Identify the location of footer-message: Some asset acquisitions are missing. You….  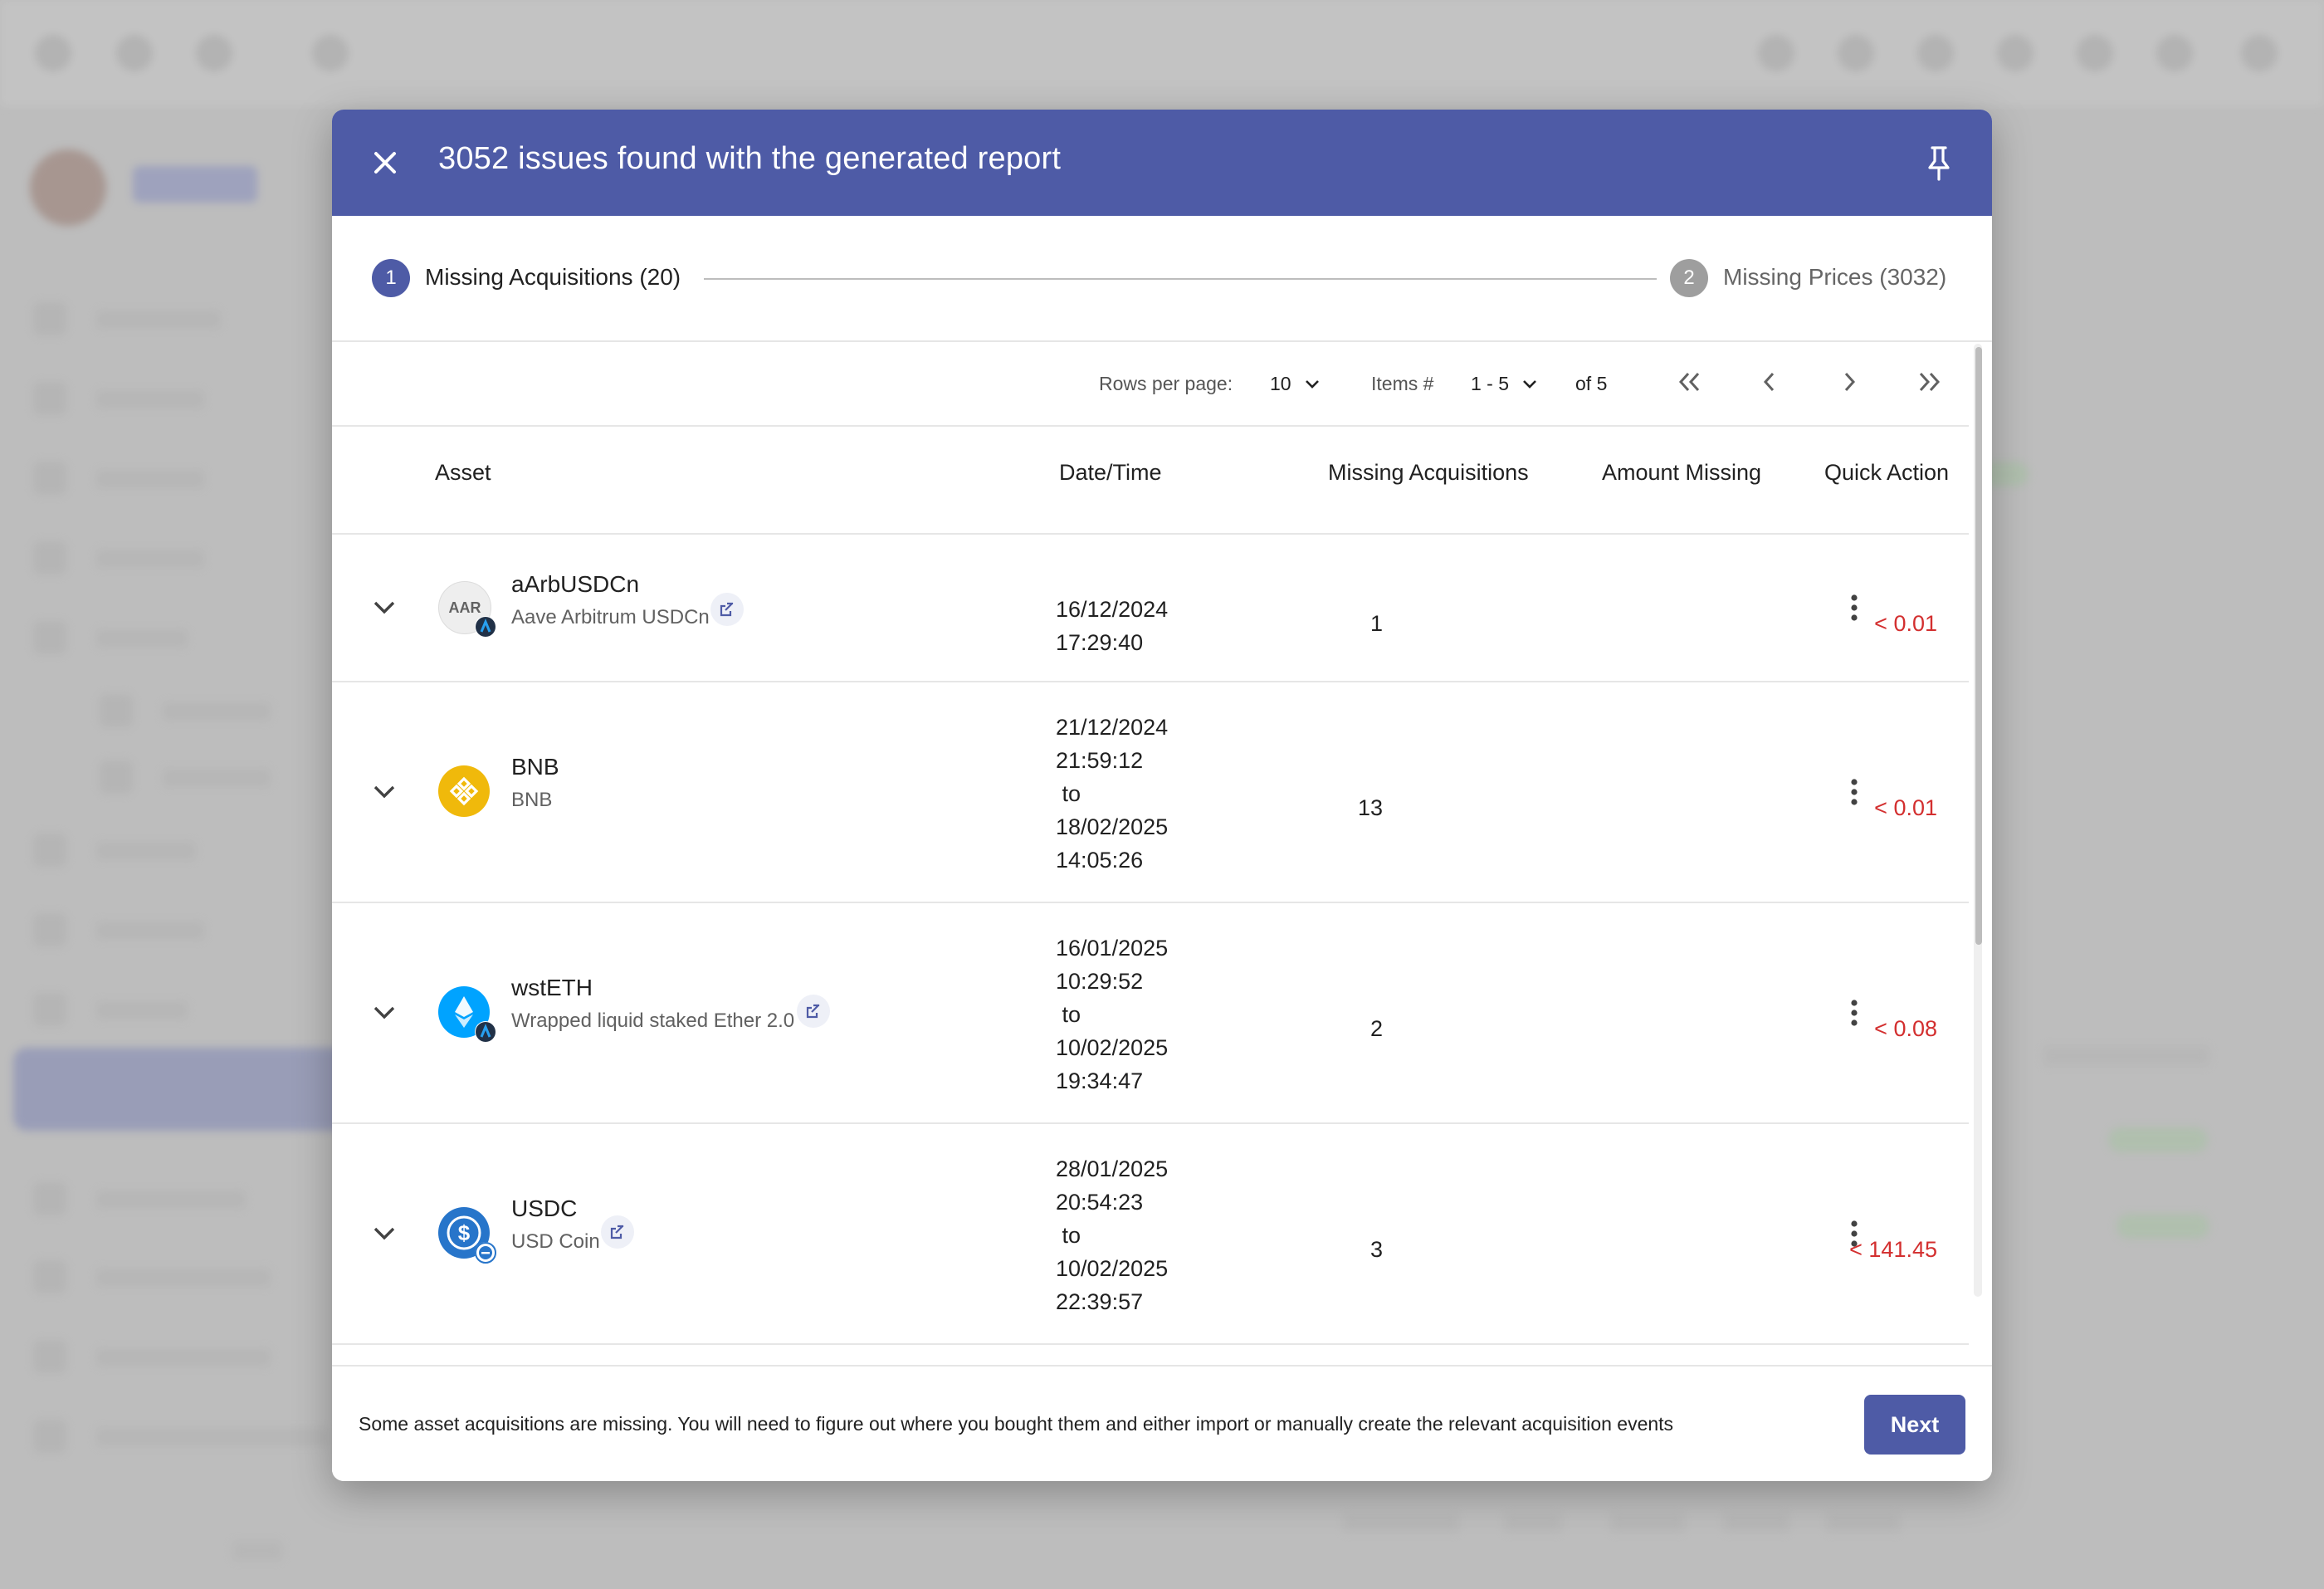
(1016, 1424).